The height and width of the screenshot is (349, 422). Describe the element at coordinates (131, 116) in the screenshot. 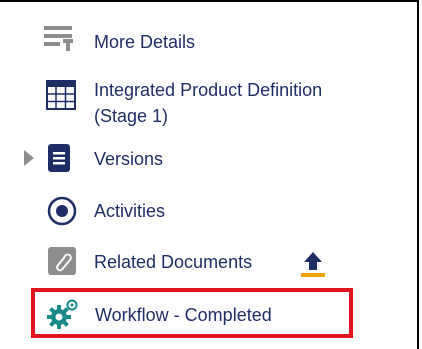

I see `menu-item-label-line2: (Stage 1)` at that location.